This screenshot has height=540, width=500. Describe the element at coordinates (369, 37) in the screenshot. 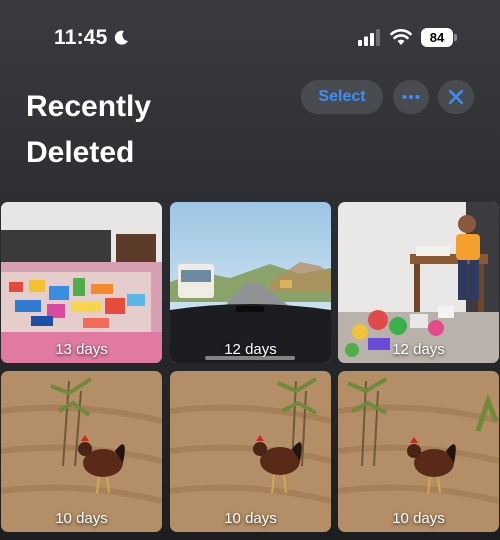

I see `signal-icon` at that location.